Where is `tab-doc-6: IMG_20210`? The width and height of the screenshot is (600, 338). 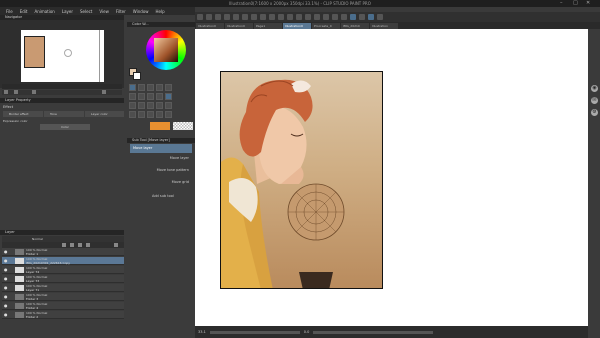
tab-doc-6: IMG_20210 is located at coordinates (355, 25).